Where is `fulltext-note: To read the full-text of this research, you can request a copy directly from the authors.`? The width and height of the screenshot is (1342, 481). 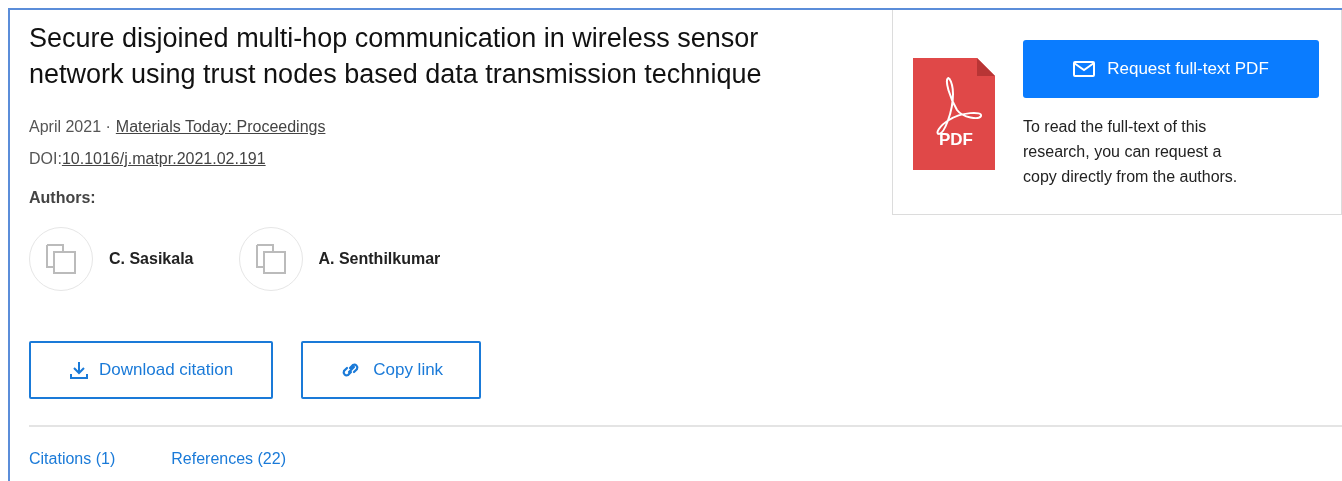
fulltext-note: To read the full-text of this research, you can request a copy directly from the authors. is located at coordinates (1131, 152).